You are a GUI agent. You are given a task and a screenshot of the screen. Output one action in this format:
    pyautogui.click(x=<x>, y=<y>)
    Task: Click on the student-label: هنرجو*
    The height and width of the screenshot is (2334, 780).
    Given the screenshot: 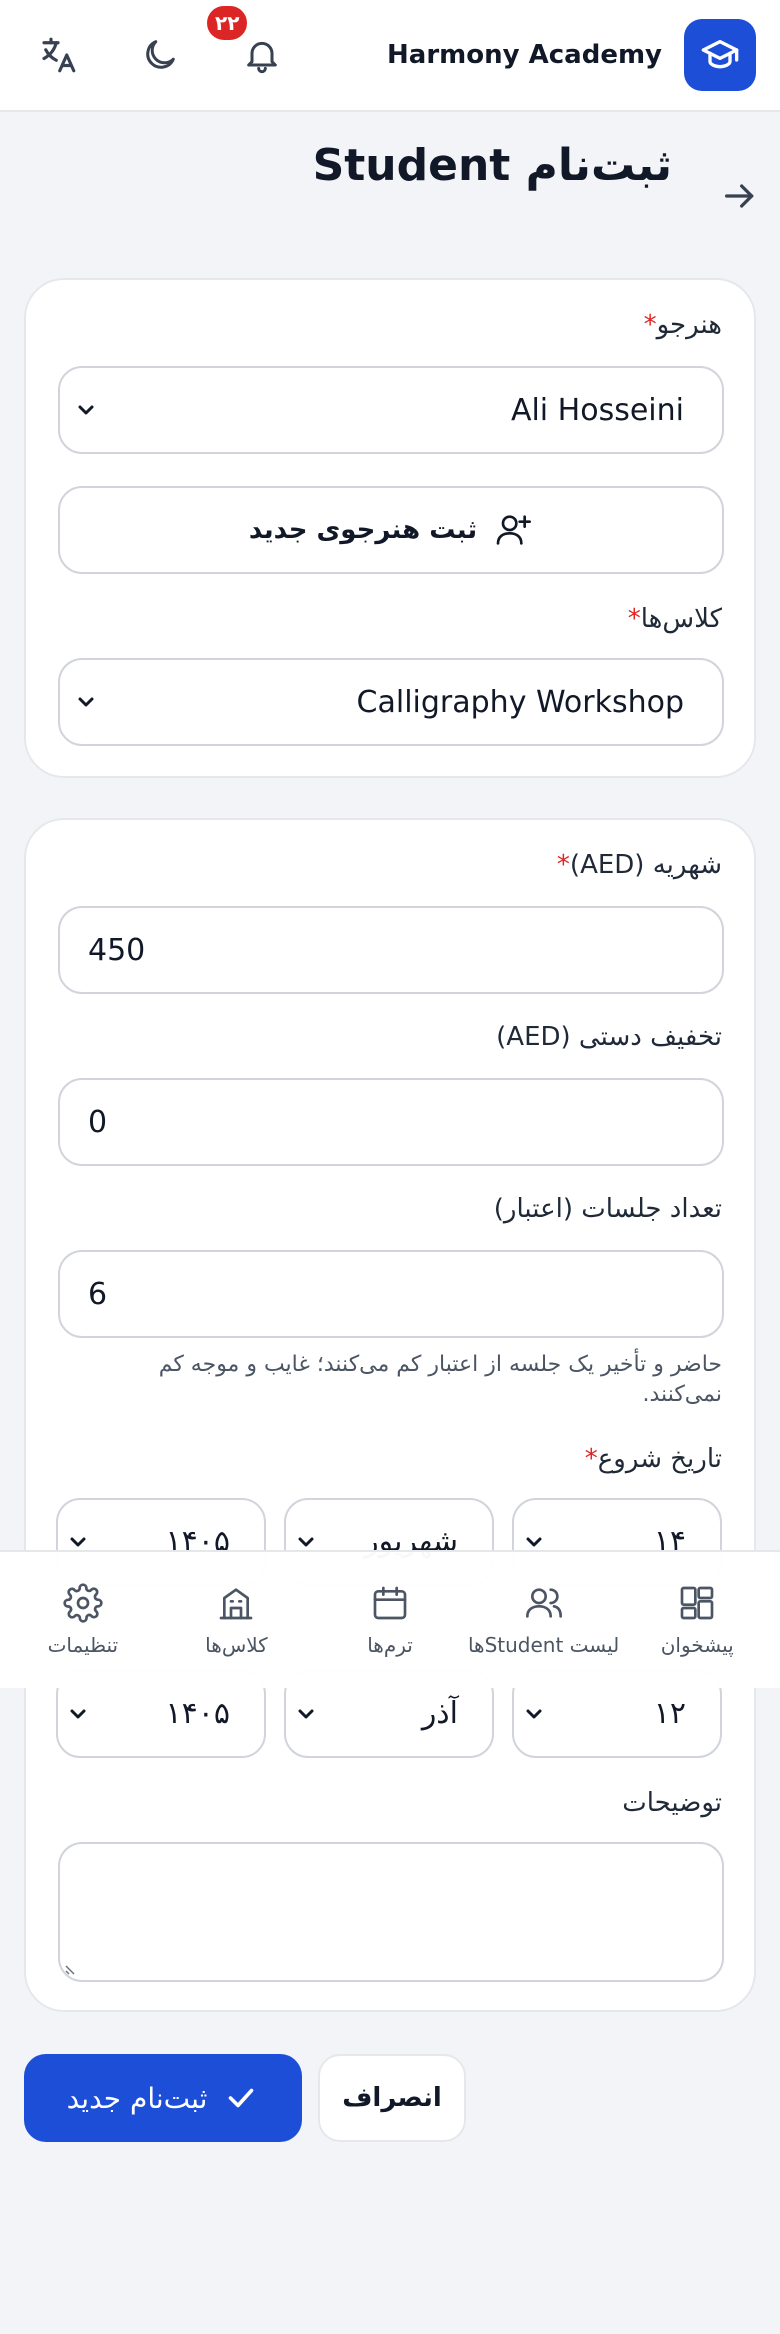 What is the action you would take?
    pyautogui.click(x=682, y=325)
    